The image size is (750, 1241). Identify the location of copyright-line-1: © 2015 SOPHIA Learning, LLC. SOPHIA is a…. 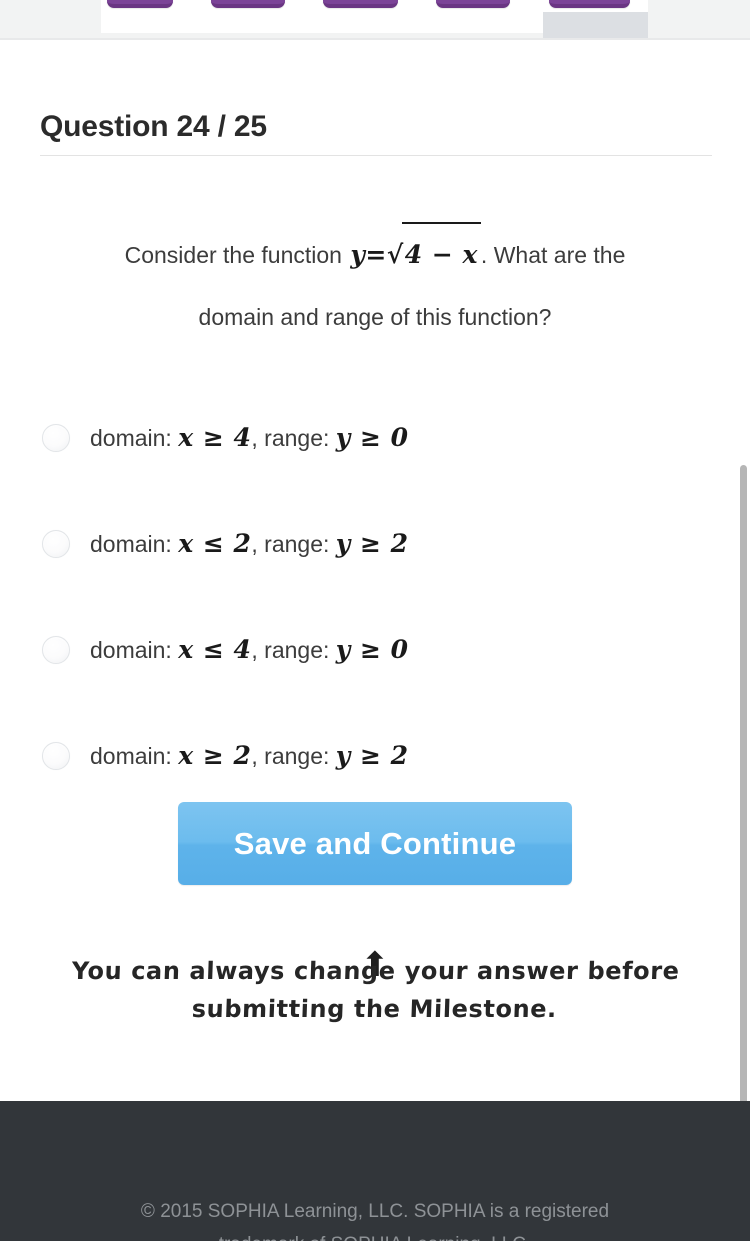
(375, 1211).